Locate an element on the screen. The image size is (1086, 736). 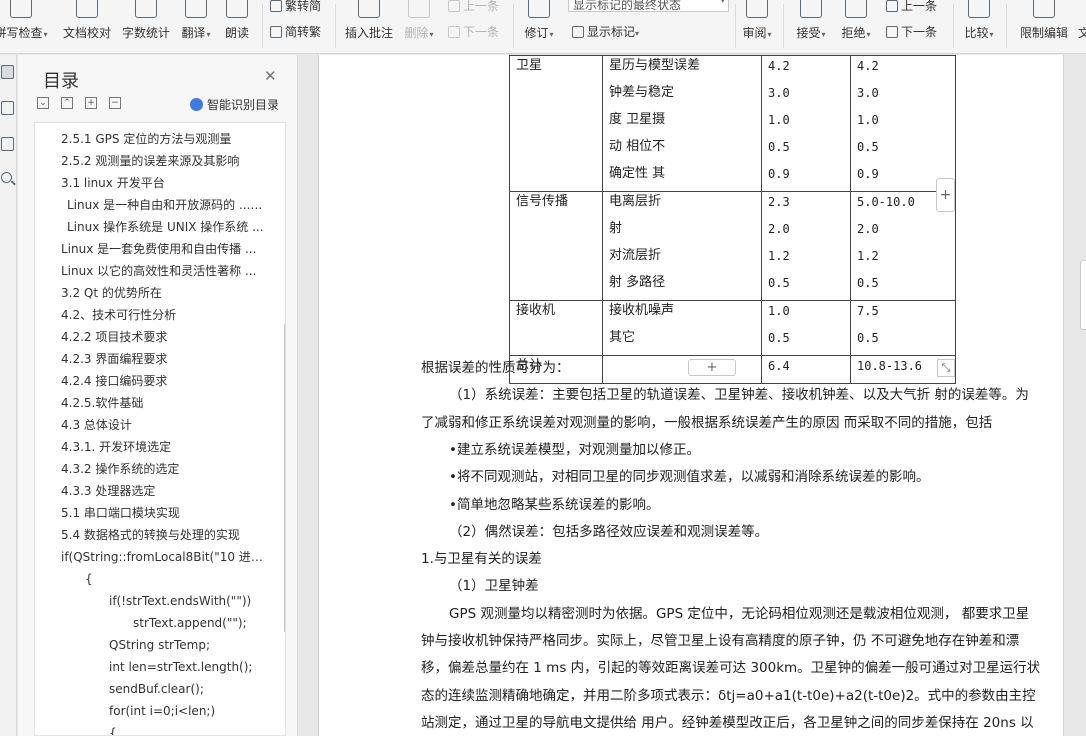
document-paragraph: 根据误差的性质可分为： is located at coordinates (737, 368).